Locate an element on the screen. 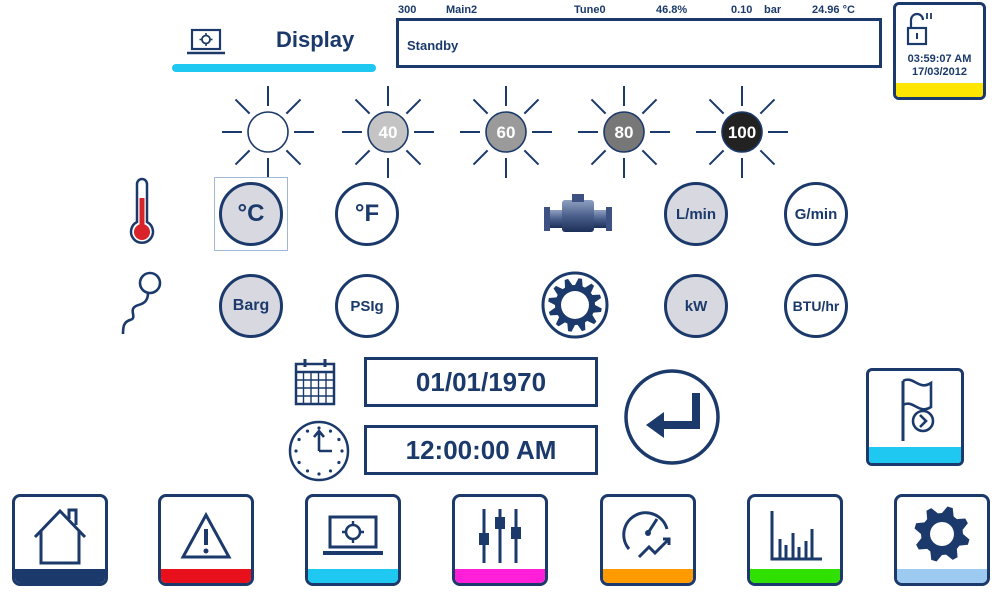 This screenshot has width=994, height=593. fahrenheit-button: °F is located at coordinates (367, 214).